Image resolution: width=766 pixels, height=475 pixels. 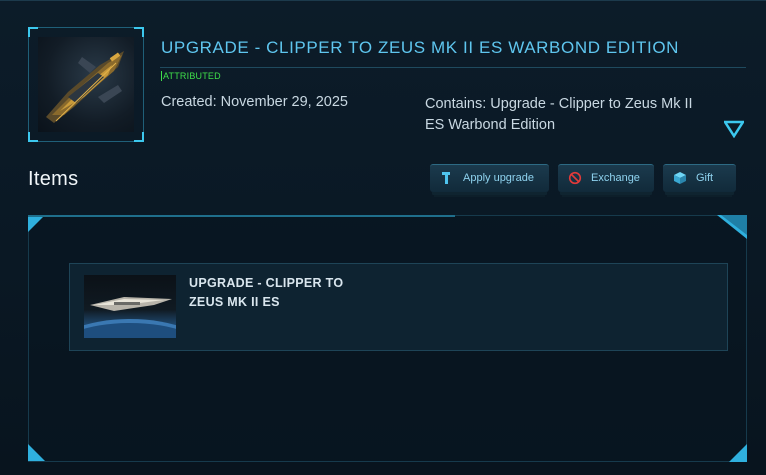 What do you see at coordinates (191, 76) in the screenshot?
I see `status-badge: ATTRIBUTED` at bounding box center [191, 76].